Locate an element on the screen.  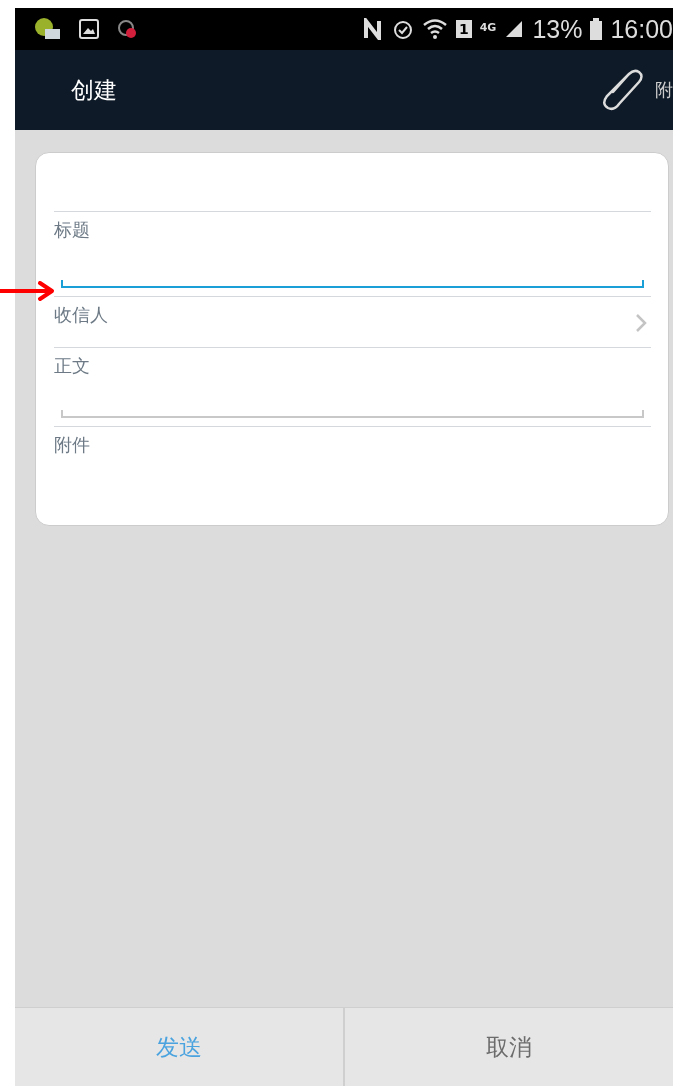
field-label: 正文 is located at coordinates (72, 366).